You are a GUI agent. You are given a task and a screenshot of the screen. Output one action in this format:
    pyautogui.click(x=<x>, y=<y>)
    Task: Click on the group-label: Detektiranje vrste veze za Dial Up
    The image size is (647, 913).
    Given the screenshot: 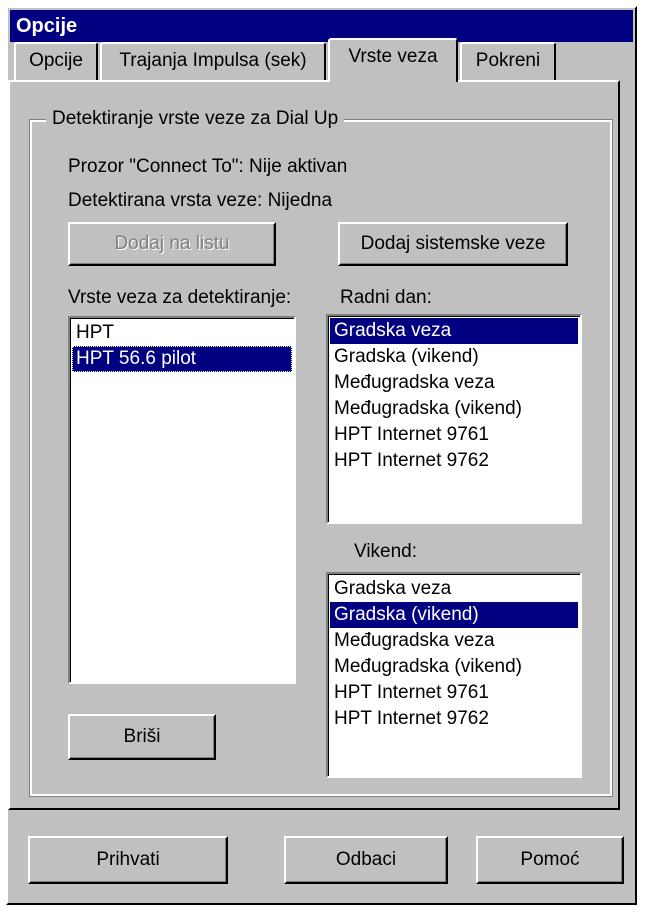 What is the action you would take?
    pyautogui.click(x=195, y=119)
    